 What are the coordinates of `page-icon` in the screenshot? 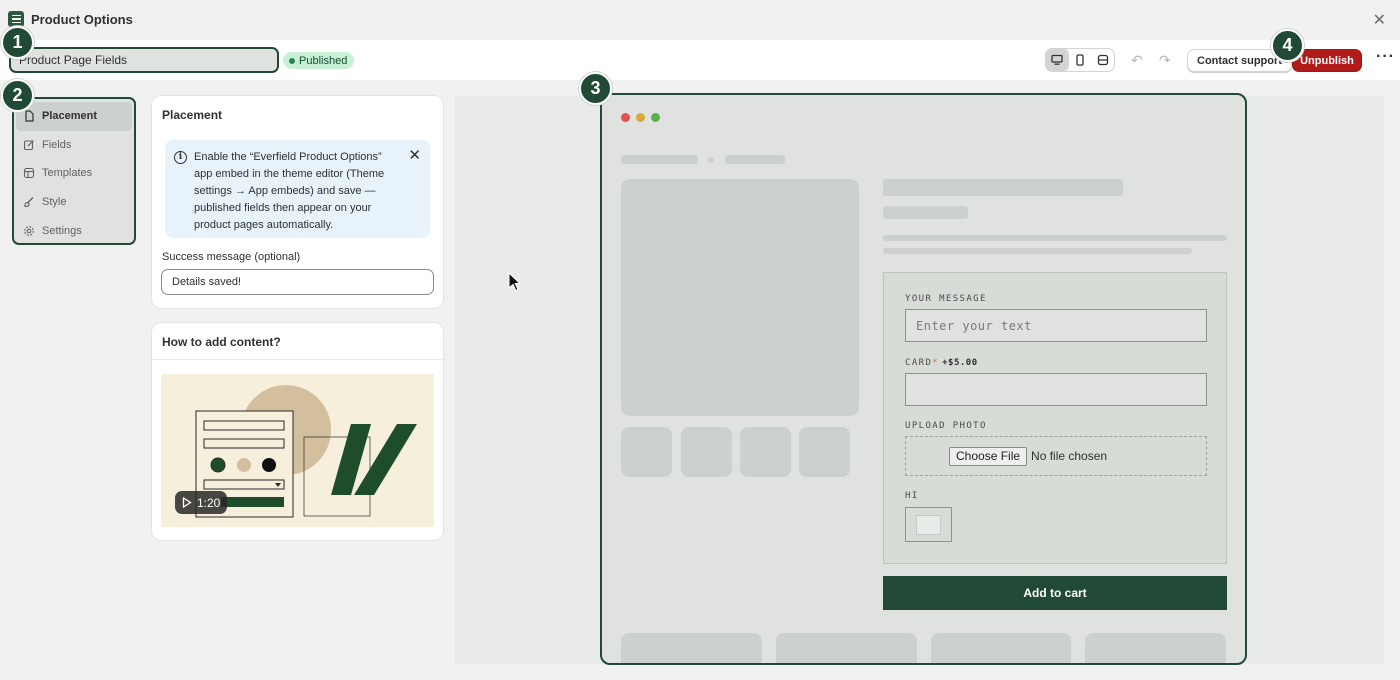 It's located at (29, 116).